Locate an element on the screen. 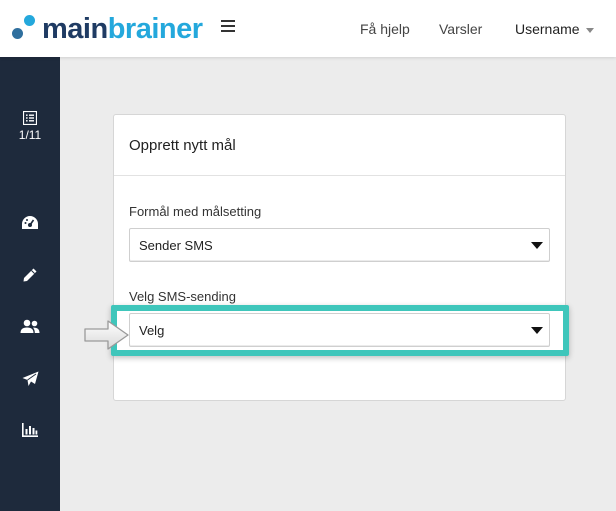  dashboard-icon is located at coordinates (30, 222).